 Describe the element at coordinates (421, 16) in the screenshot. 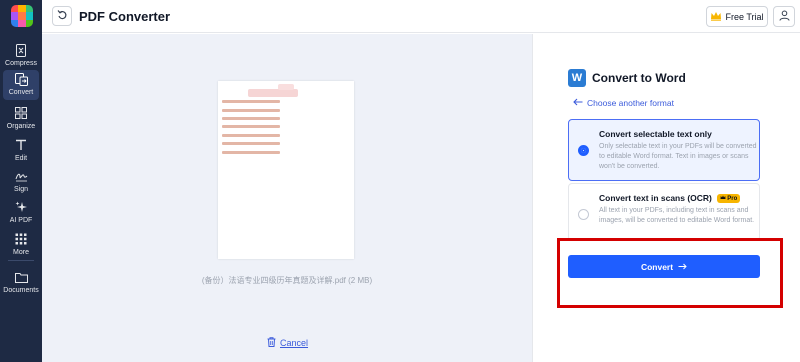

I see `top-bar: PDF Converter Free Trial` at that location.